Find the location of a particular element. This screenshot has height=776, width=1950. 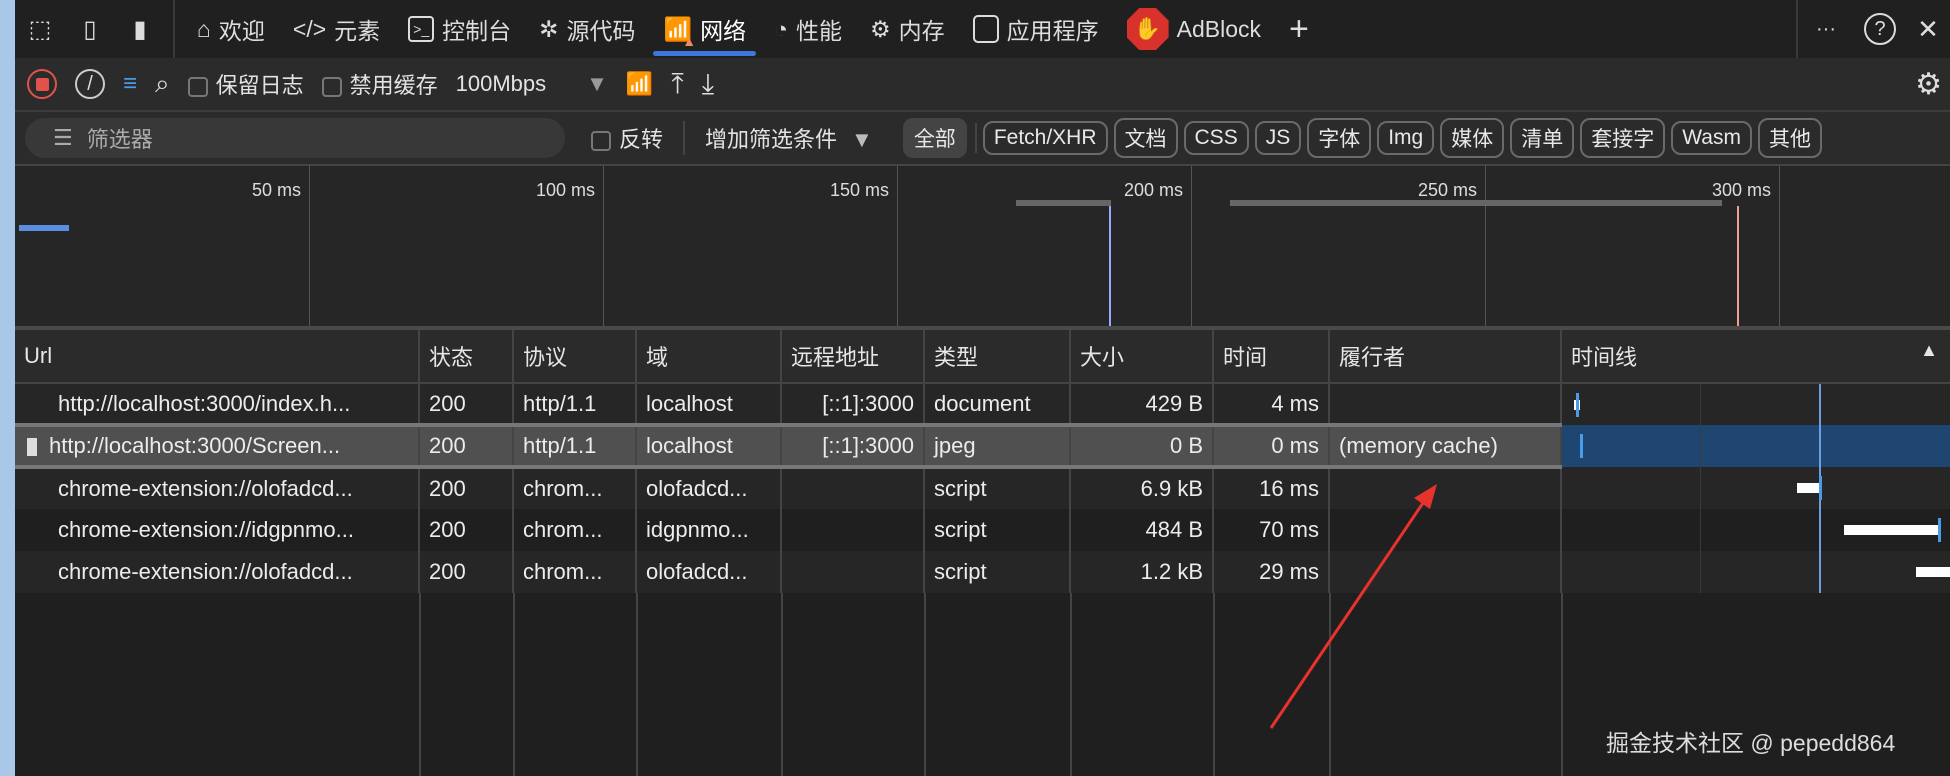

annotation-arrow is located at coordinates (1353, 606).